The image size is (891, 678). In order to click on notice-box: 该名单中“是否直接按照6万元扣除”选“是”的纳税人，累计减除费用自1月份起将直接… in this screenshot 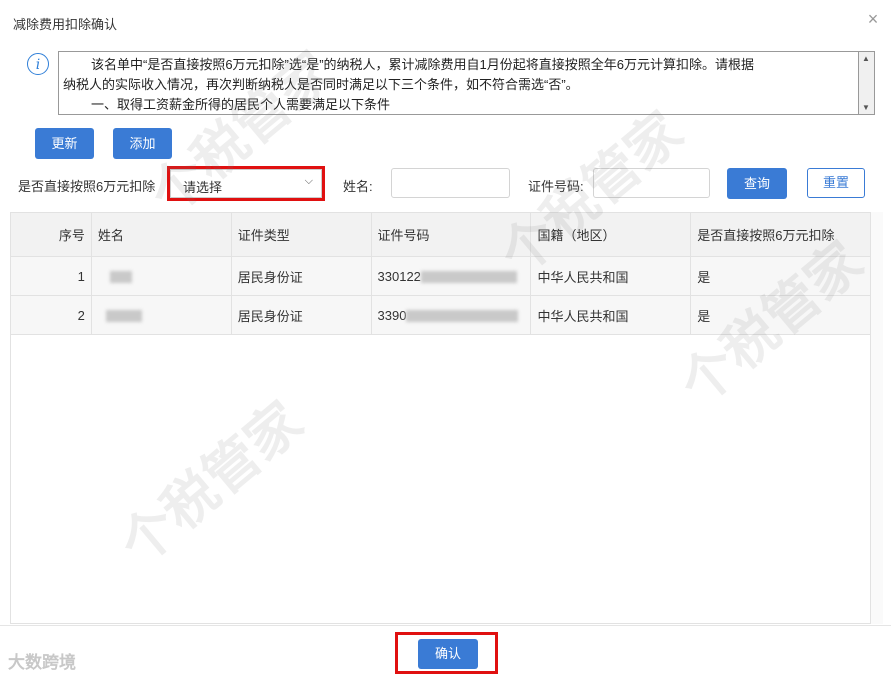, I will do `click(458, 83)`.